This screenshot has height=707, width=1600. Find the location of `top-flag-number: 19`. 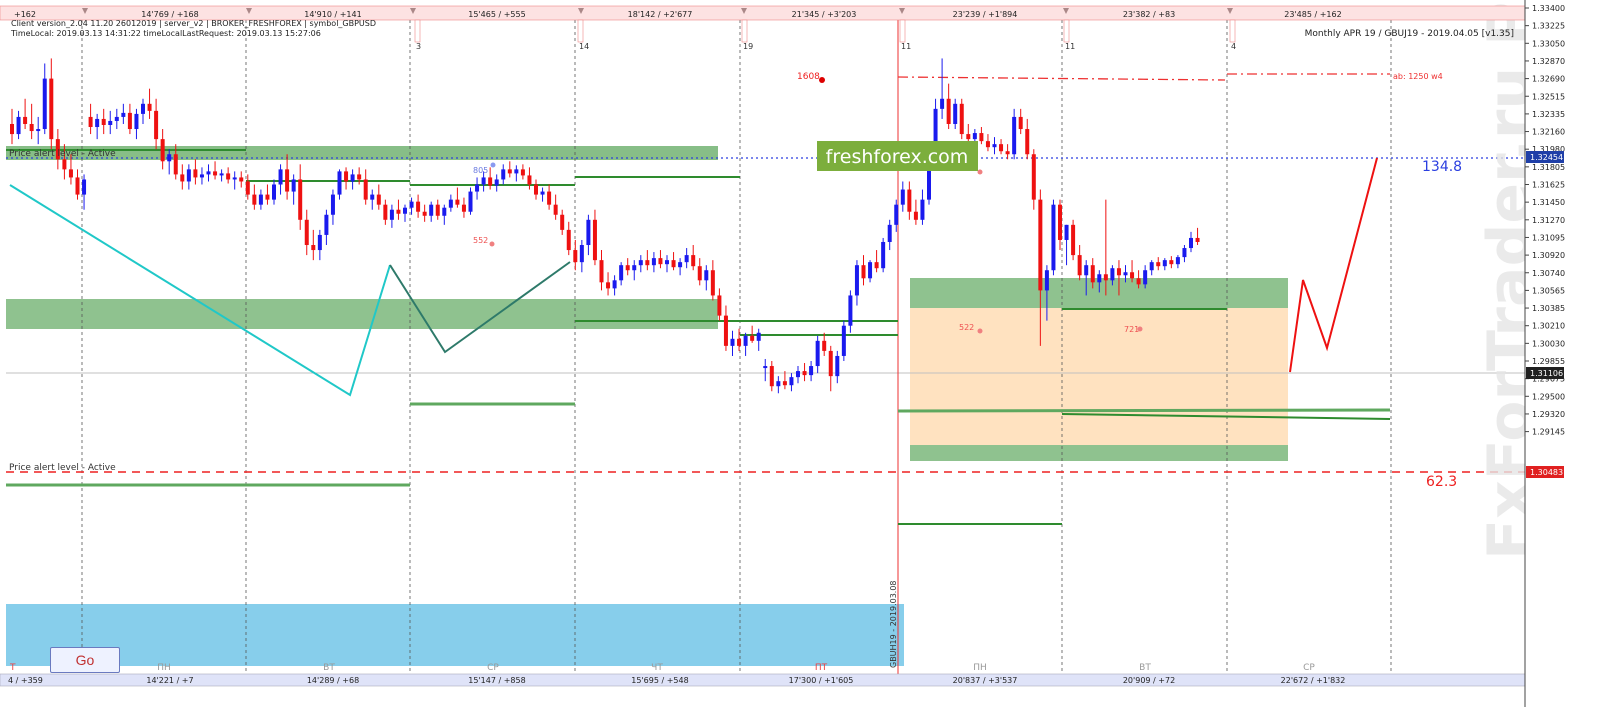

top-flag-number: 19 is located at coordinates (748, 46).